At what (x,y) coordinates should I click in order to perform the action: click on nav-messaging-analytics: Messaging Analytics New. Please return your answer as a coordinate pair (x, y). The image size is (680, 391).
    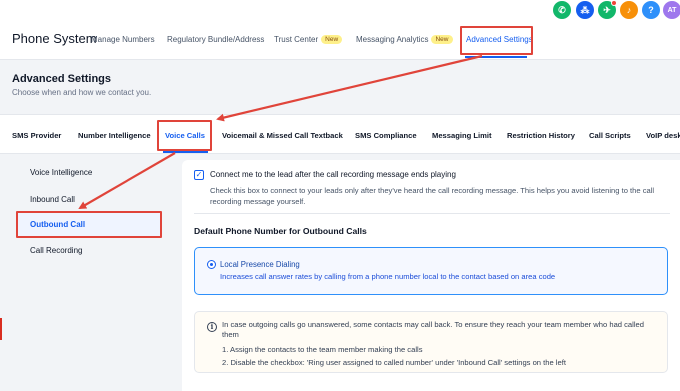
    Looking at the image, I should click on (404, 39).